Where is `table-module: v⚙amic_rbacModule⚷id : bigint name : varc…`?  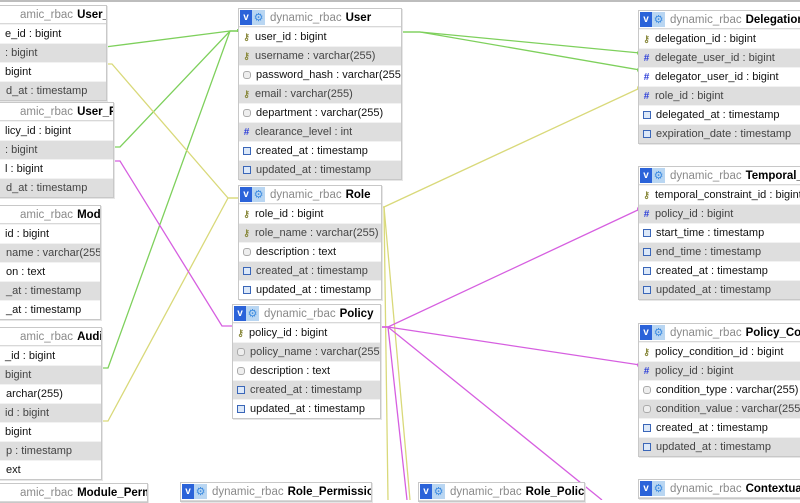 table-module: v⚙amic_rbacModule⚷id : bigint name : varc… is located at coordinates (50, 262).